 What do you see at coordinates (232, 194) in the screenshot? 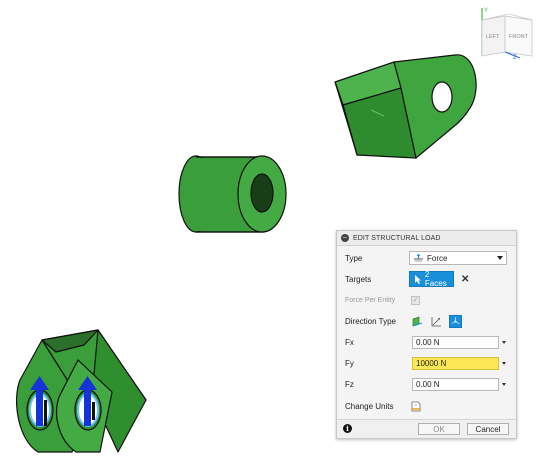
I see `cylinder-part` at bounding box center [232, 194].